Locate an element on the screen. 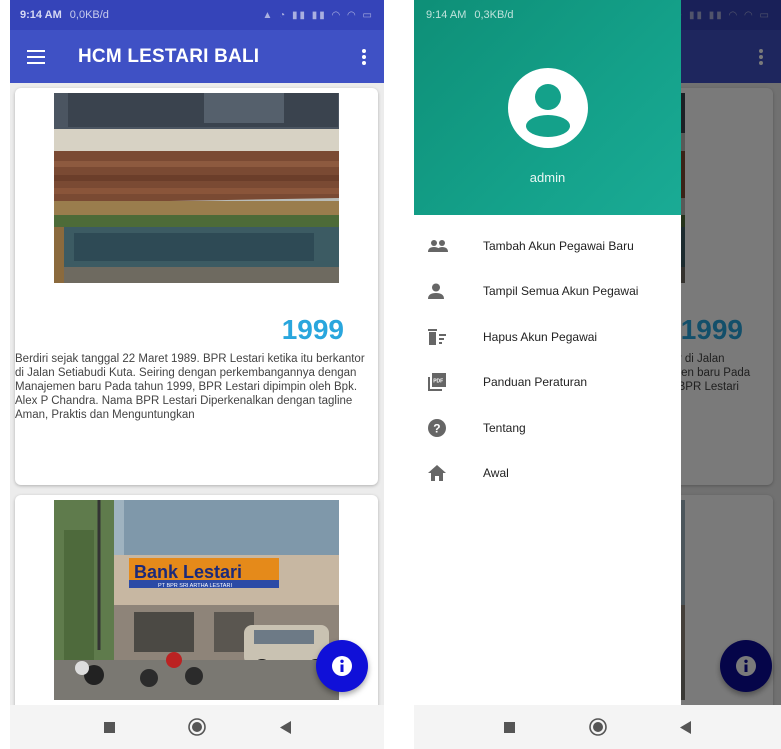  status-speed: 0,0KB/d is located at coordinates (89, 15).